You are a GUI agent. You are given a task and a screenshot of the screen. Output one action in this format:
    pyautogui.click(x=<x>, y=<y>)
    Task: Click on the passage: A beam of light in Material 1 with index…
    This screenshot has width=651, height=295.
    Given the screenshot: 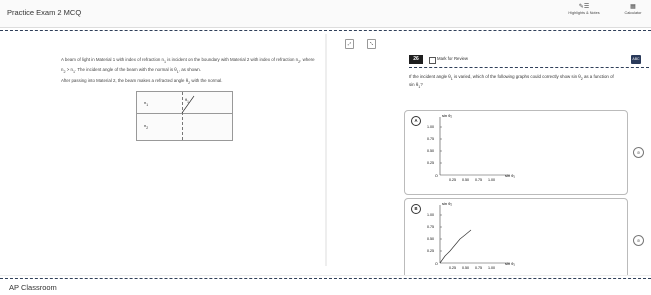 What is the action you would take?
    pyautogui.click(x=190, y=71)
    